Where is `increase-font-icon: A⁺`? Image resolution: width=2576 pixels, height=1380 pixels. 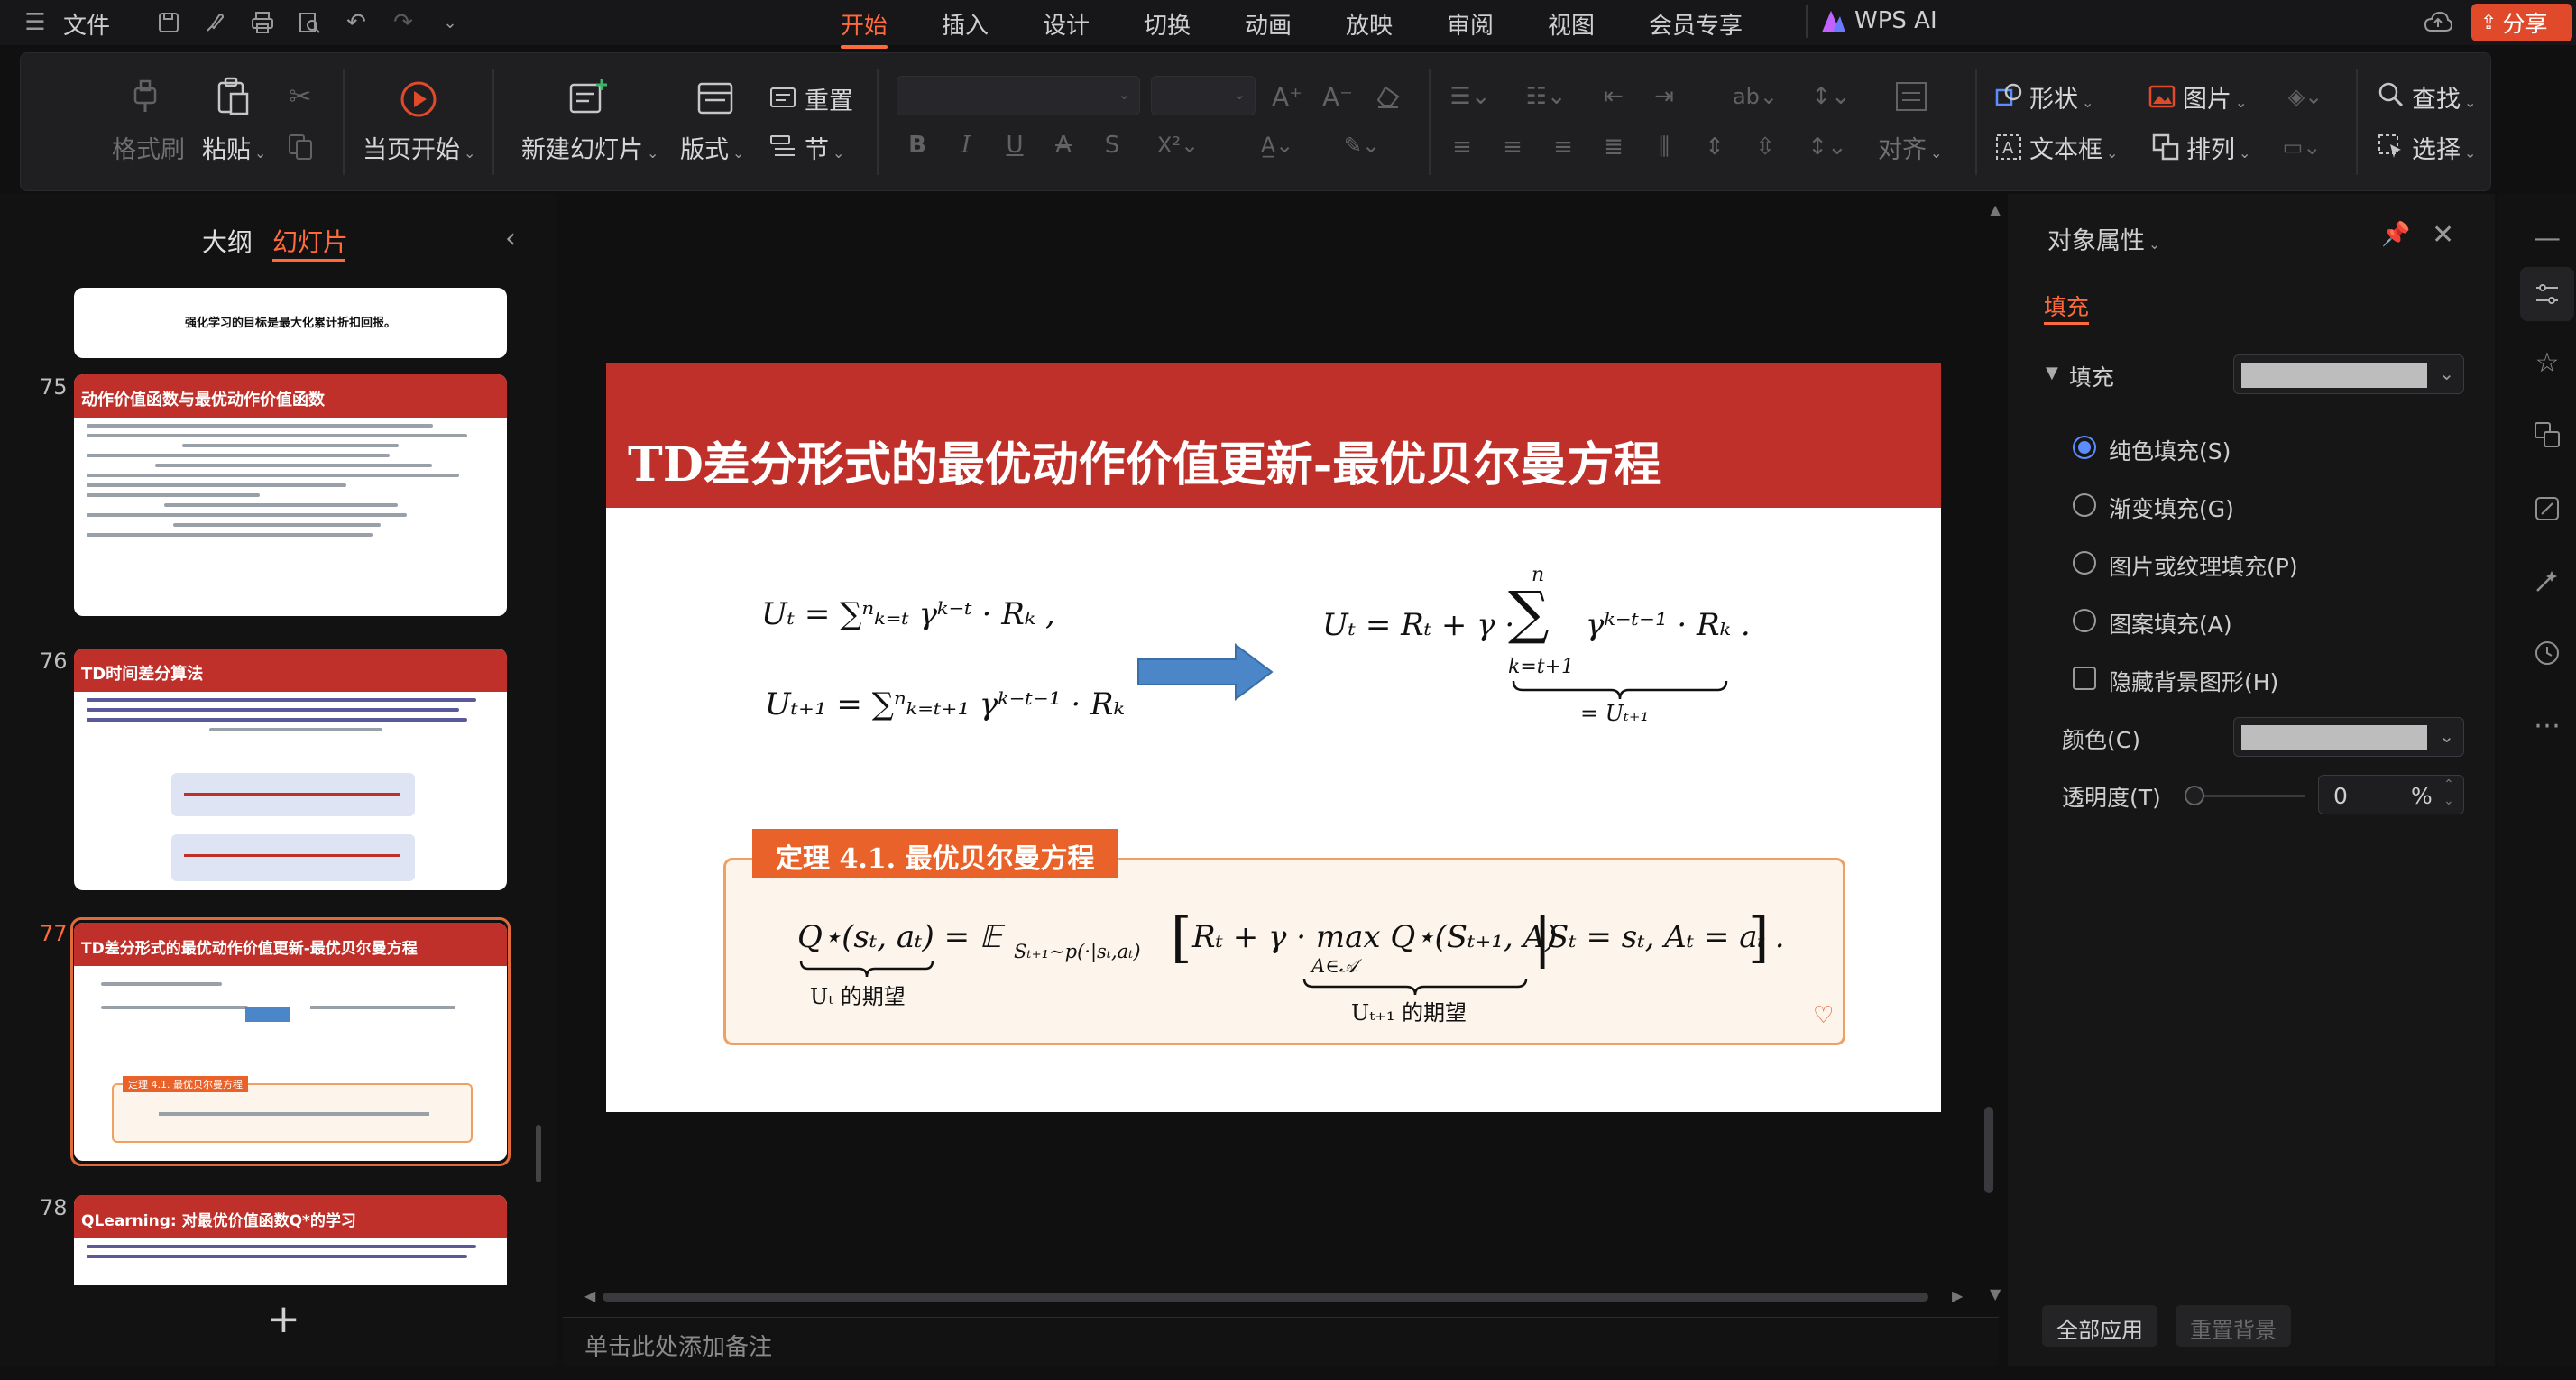
increase-font-icon: A⁺ is located at coordinates (1287, 96).